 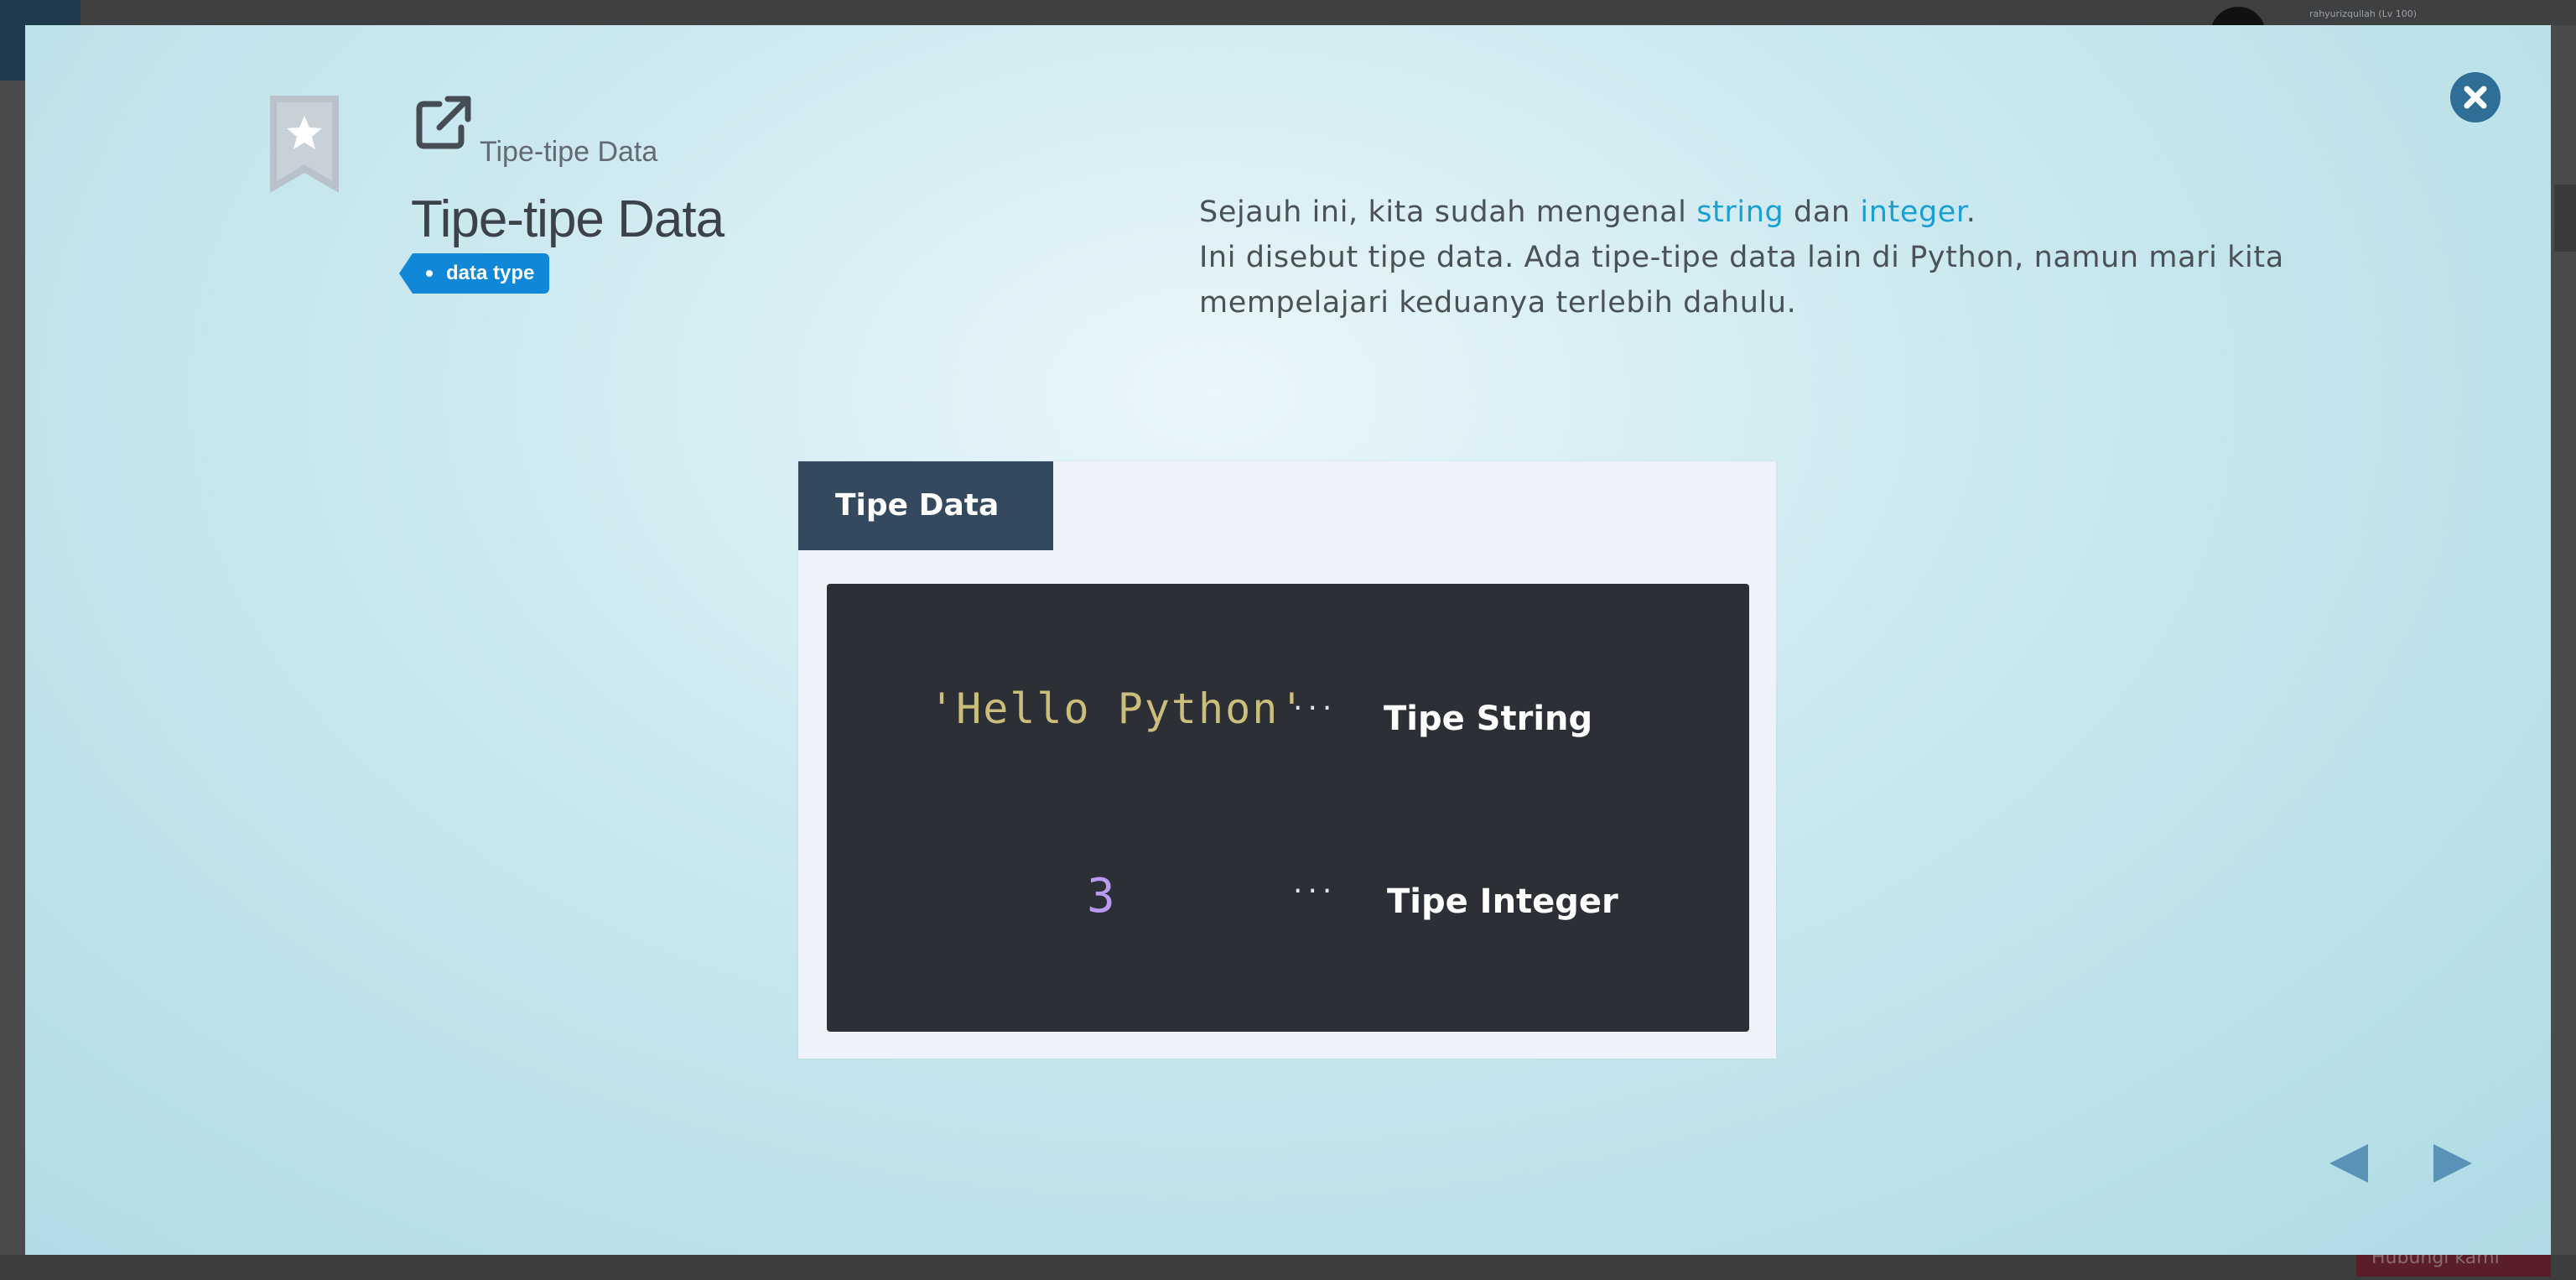 What do you see at coordinates (1822, 212) in the screenshot?
I see `description-text: dan` at bounding box center [1822, 212].